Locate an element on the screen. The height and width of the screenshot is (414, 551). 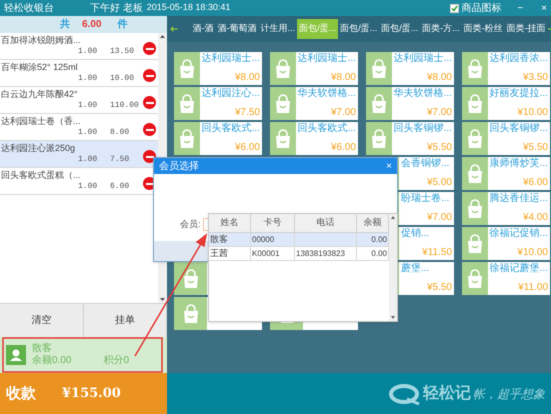
cart-row: 百年糊涂52° 125ml 1.00 10.00 is located at coordinates (79, 73).